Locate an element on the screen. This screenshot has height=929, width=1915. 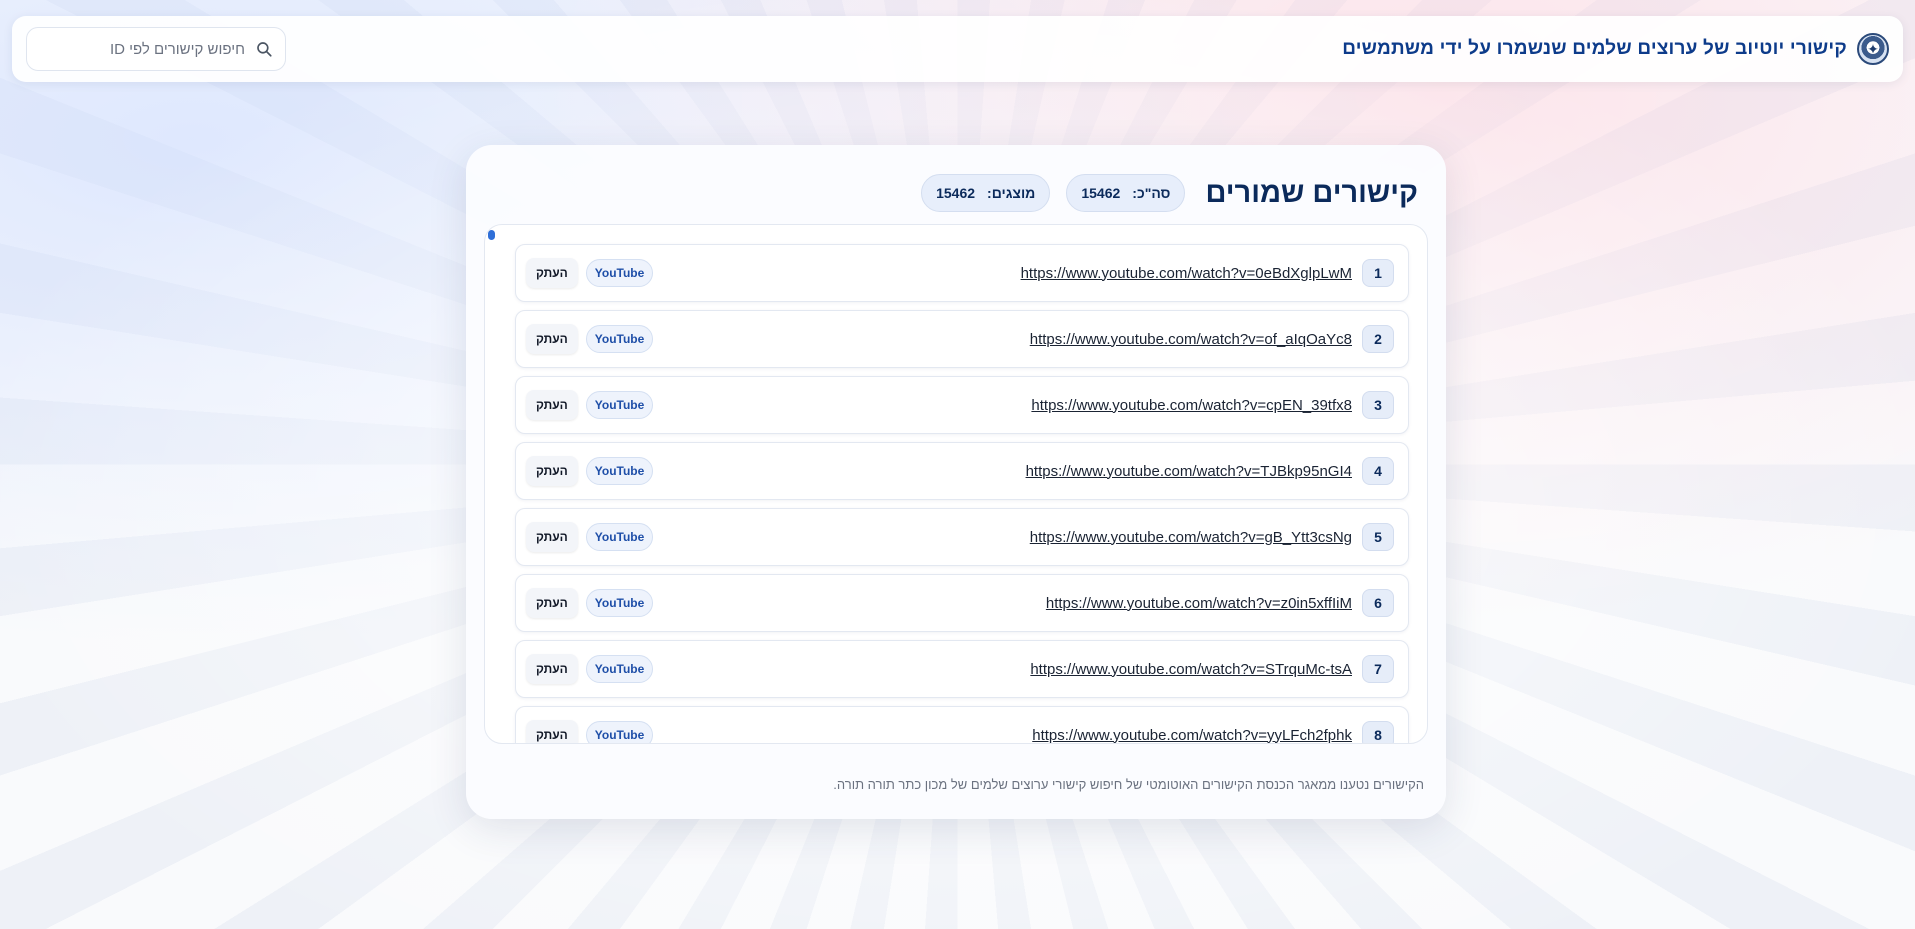
row-number: 8 is located at coordinates (1378, 732).